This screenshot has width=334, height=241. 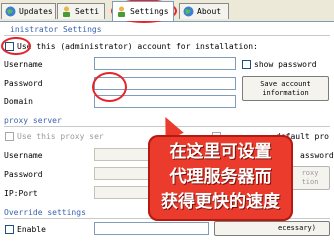 What do you see at coordinates (165, 63) in the screenshot?
I see `admin-username-input` at bounding box center [165, 63].